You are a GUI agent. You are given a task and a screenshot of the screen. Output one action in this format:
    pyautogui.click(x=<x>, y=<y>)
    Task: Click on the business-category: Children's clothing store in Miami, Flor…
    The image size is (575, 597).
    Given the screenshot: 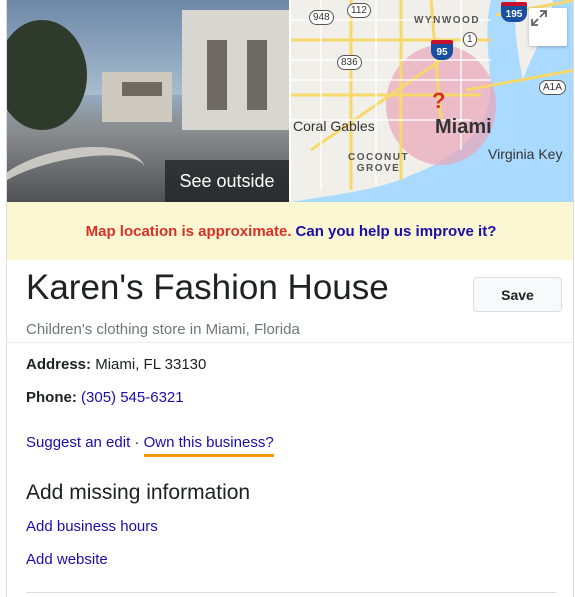 What is the action you would take?
    pyautogui.click(x=163, y=329)
    